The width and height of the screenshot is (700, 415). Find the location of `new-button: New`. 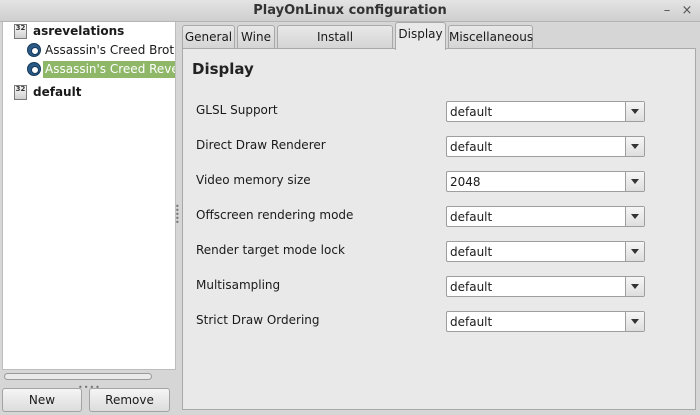

new-button: New is located at coordinates (42, 400).